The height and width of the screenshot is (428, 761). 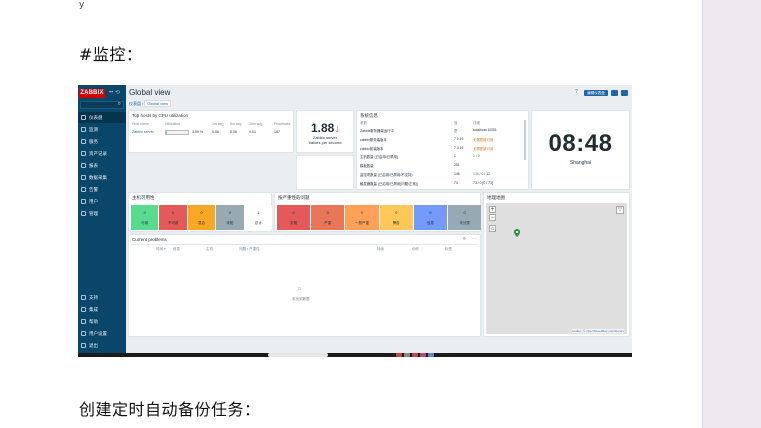 I want to click on severity-tile: 0 未知, so click(x=230, y=217).